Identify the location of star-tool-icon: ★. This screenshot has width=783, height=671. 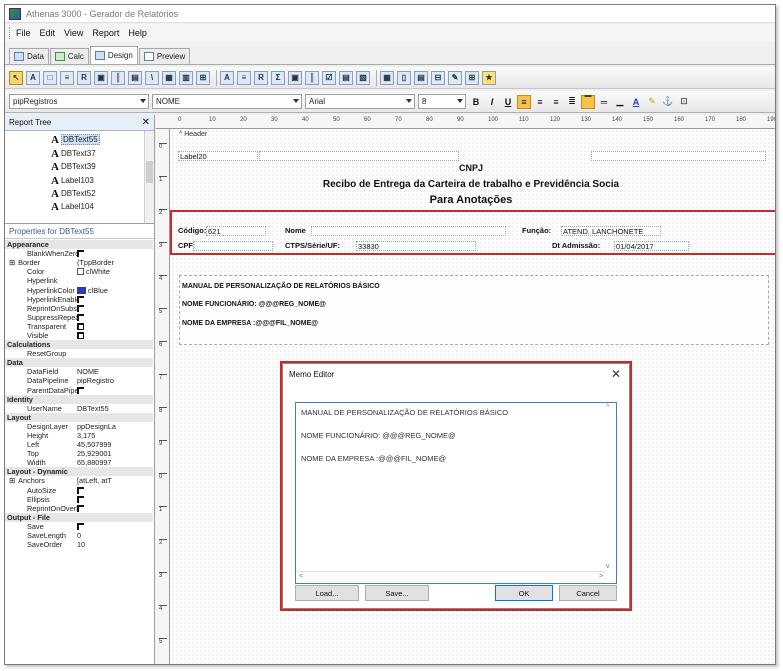
(489, 77).